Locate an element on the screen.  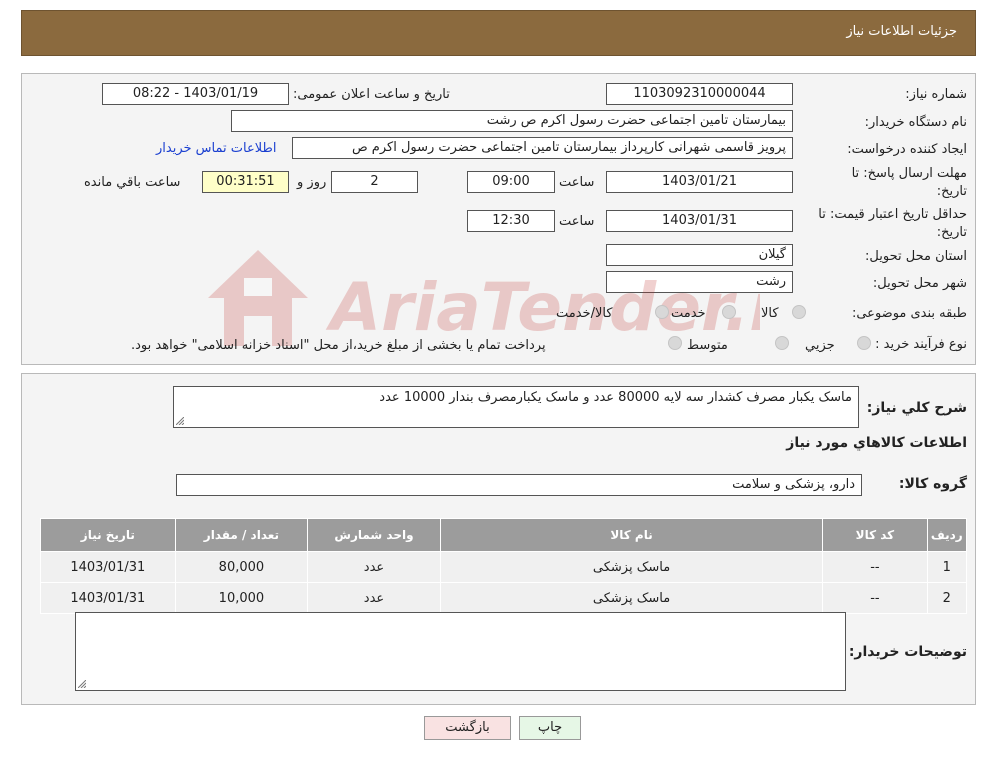
cell-row-number: 1 is located at coordinates (947, 567).